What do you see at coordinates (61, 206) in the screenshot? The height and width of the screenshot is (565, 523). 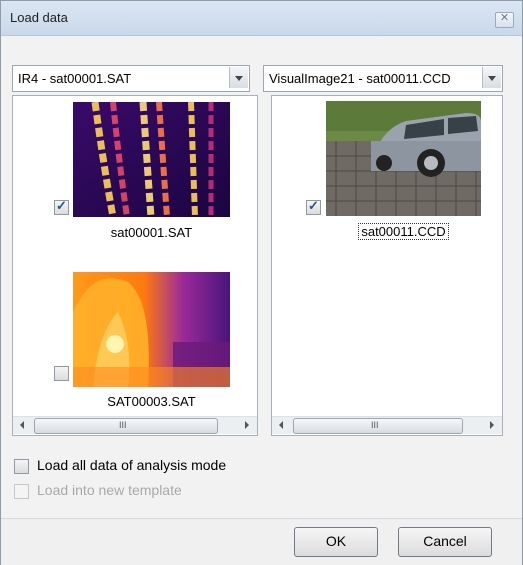 I see `item-checkbox-sat00001` at bounding box center [61, 206].